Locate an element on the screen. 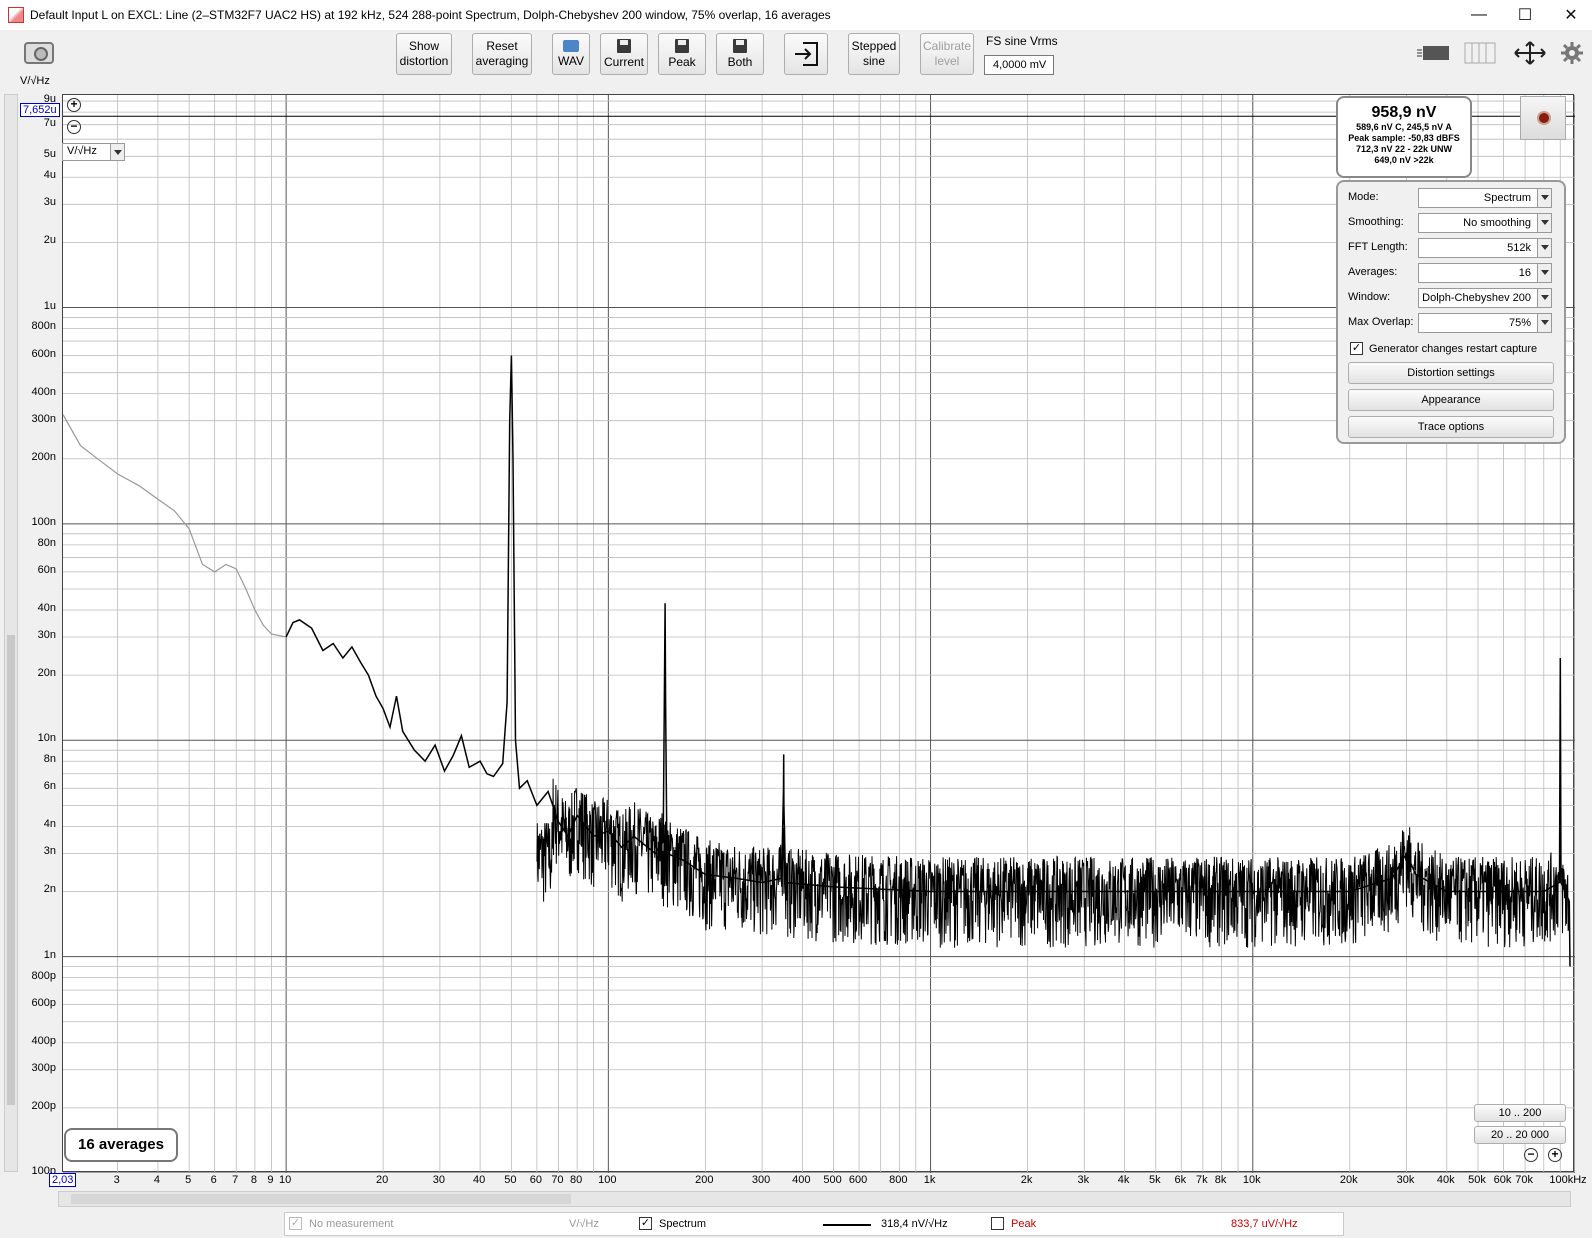 Image resolution: width=1592 pixels, height=1238 pixels. save-both-button: Both is located at coordinates (740, 54).